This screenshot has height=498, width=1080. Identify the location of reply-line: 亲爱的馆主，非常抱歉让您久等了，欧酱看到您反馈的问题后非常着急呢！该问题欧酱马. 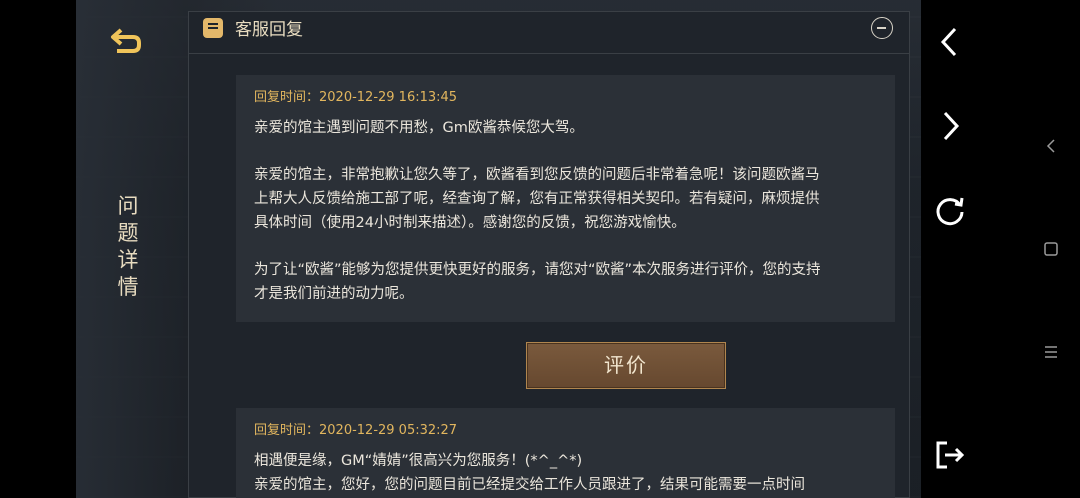
(537, 175).